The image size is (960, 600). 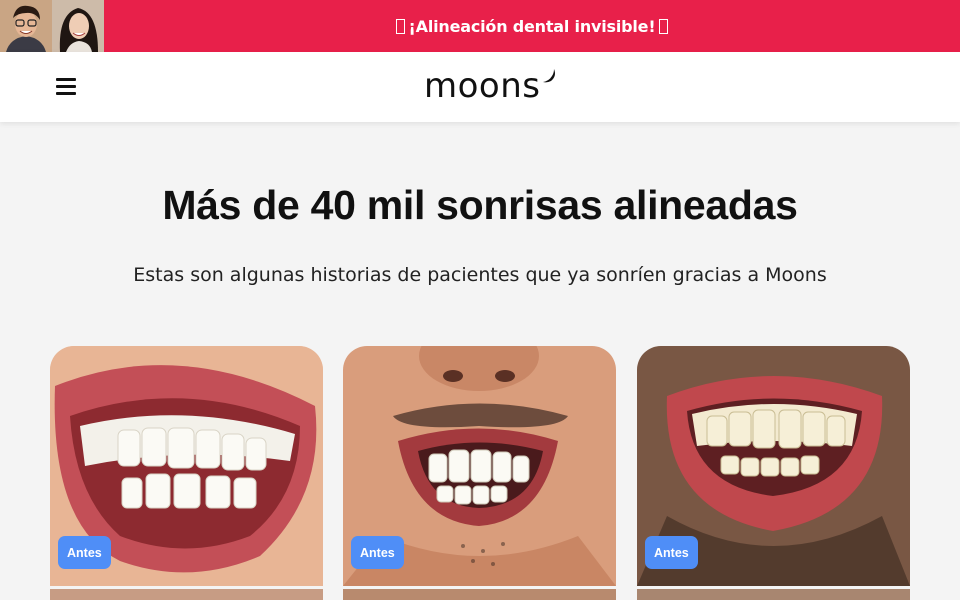 I want to click on promo-banner: ¡Alineación dental invisible!, so click(x=480, y=26).